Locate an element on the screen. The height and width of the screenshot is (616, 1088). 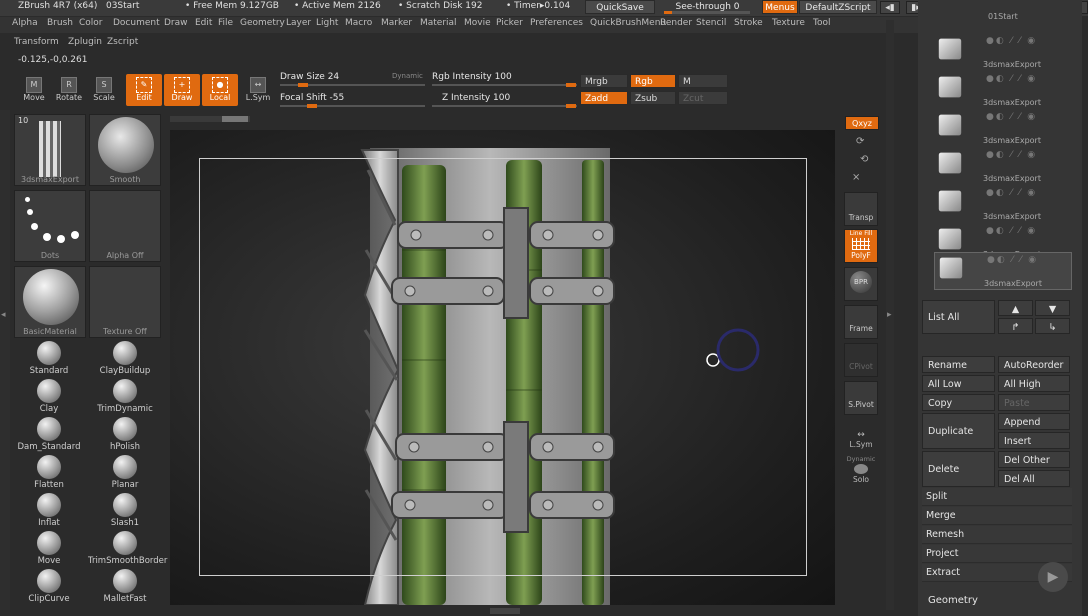
all-high-button: All High is located at coordinates (1034, 383).